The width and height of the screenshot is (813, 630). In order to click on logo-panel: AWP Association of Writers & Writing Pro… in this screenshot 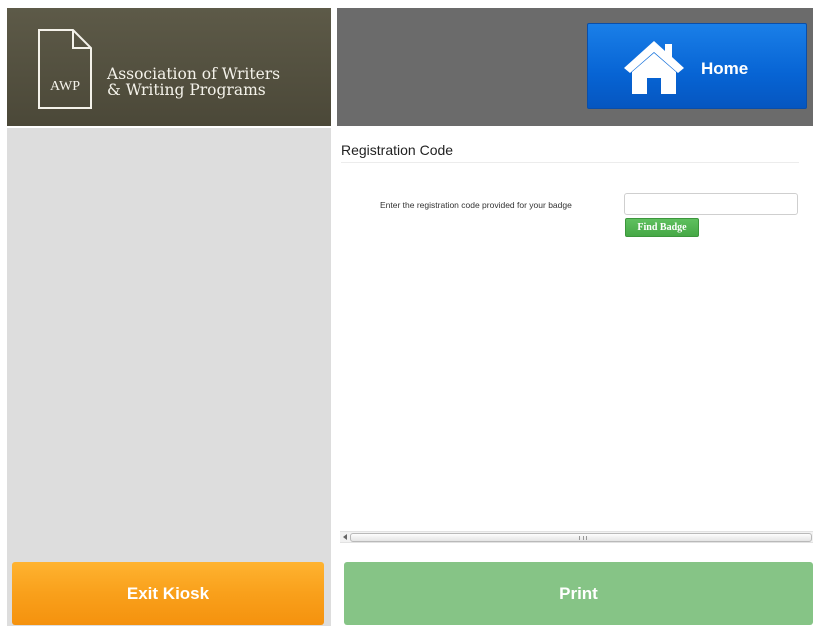, I will do `click(169, 67)`.